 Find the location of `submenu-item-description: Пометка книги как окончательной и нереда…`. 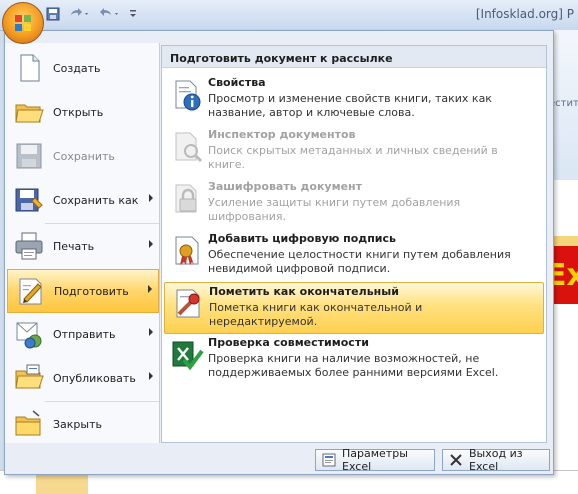

submenu-item-description: Пометка книги как окончательной и нереда… is located at coordinates (316, 314).